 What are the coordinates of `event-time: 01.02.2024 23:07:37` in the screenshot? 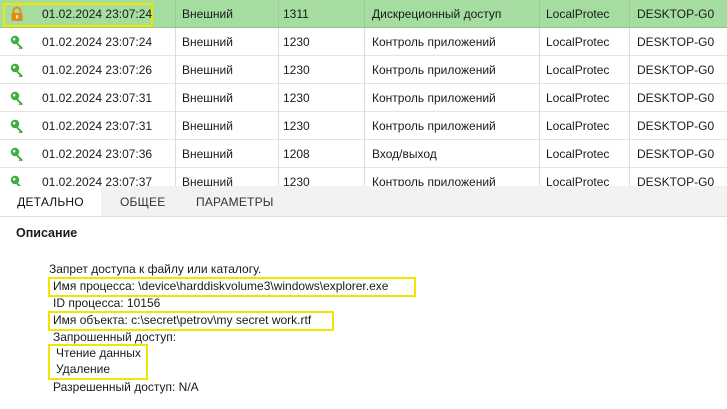 It's located at (97, 180).